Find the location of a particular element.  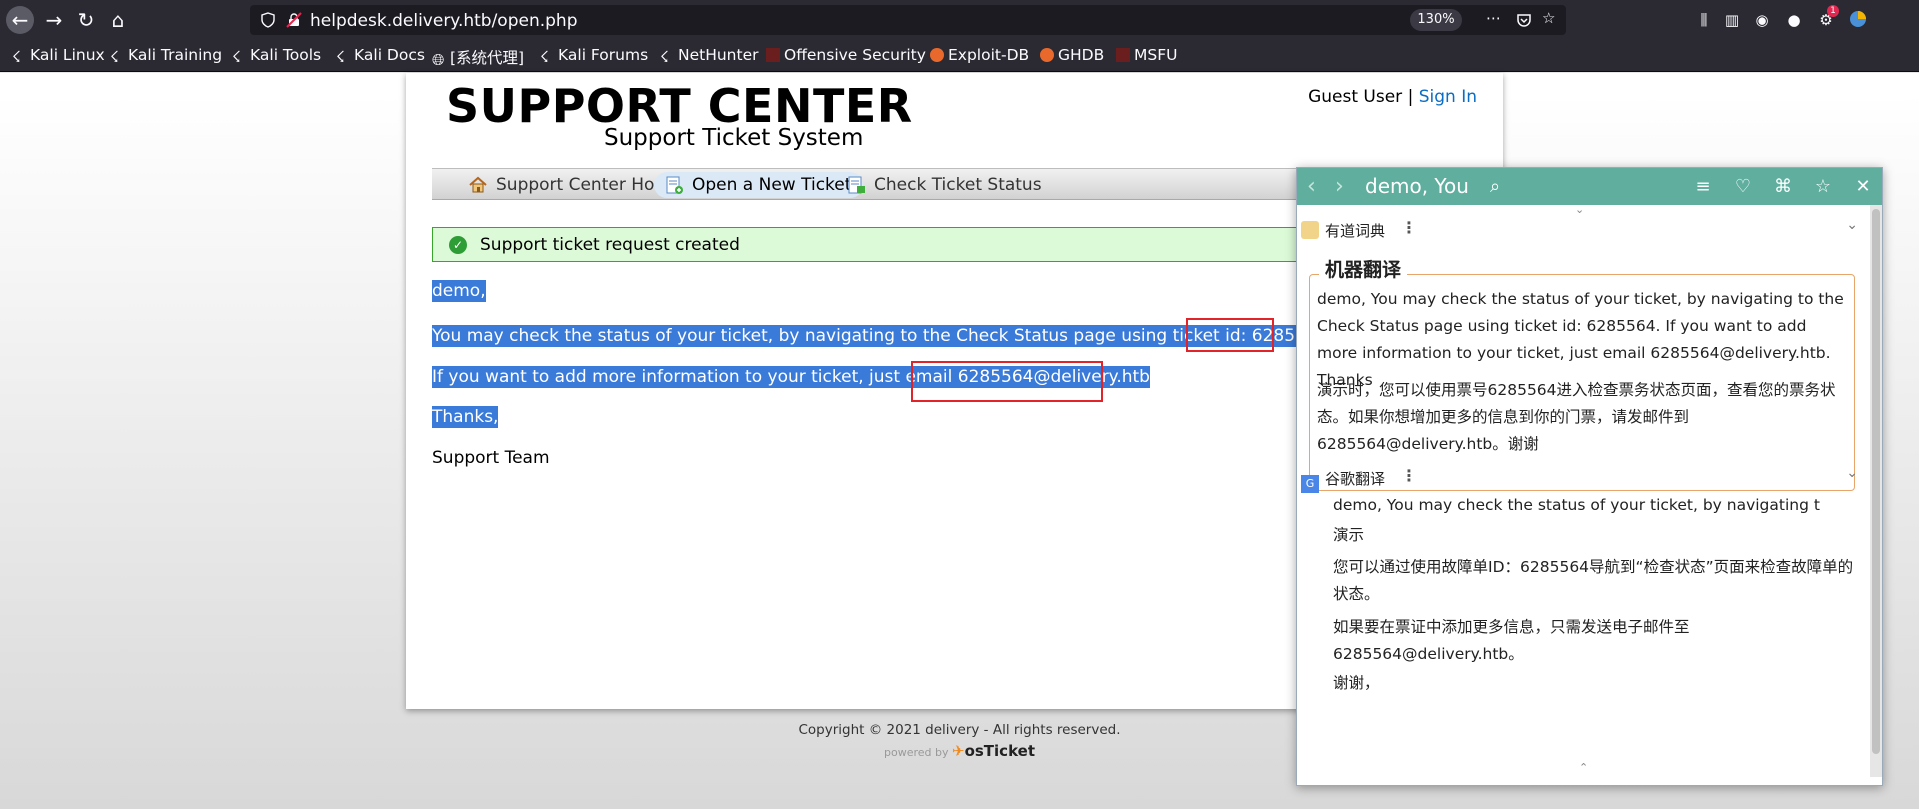

google-options-icon: ⋮ is located at coordinates (1409, 475).